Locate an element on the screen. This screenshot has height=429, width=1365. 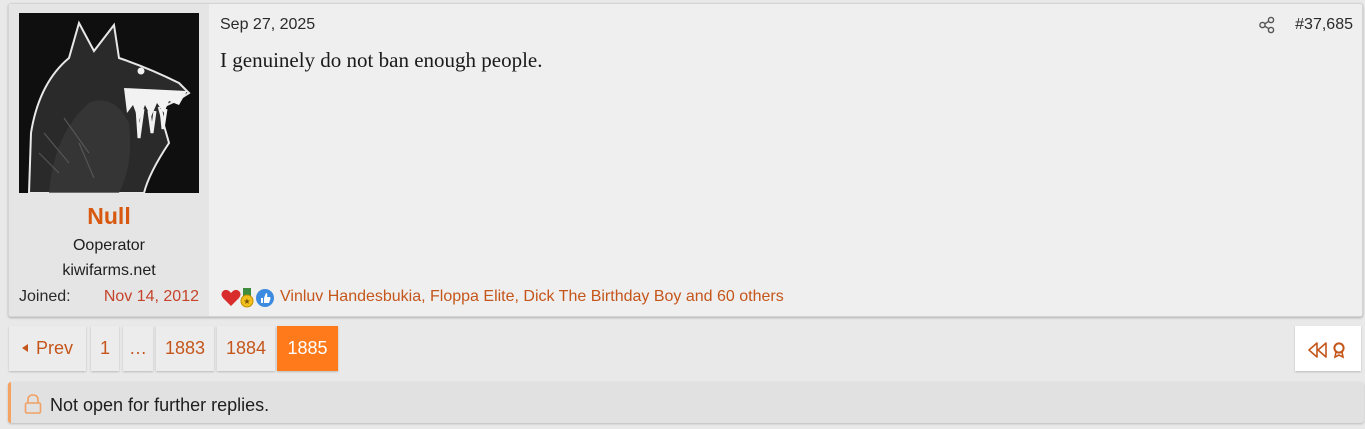
page-link-1: 1 is located at coordinates (105, 348).